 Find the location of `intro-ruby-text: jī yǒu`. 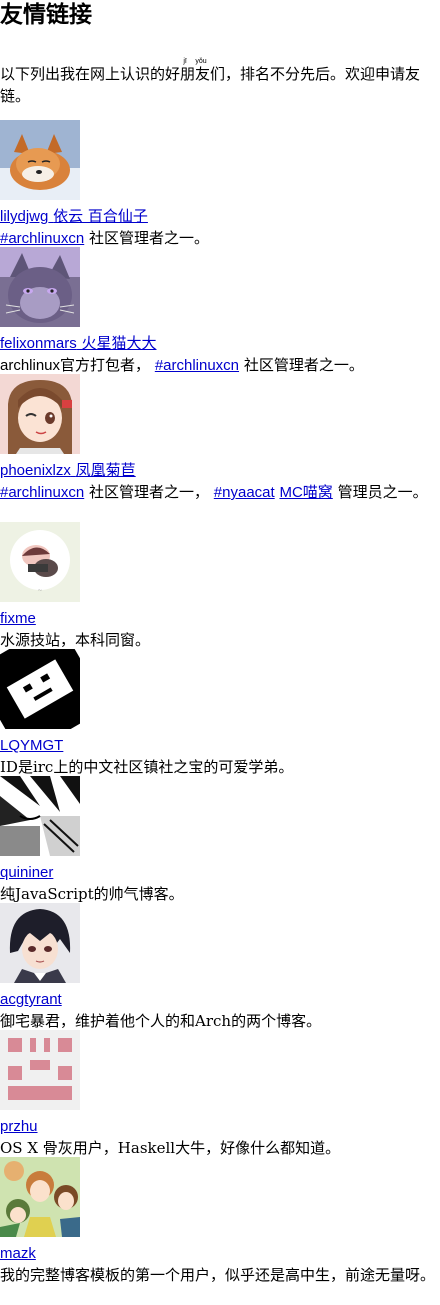

intro-ruby-text: jī yǒu is located at coordinates (195, 61).